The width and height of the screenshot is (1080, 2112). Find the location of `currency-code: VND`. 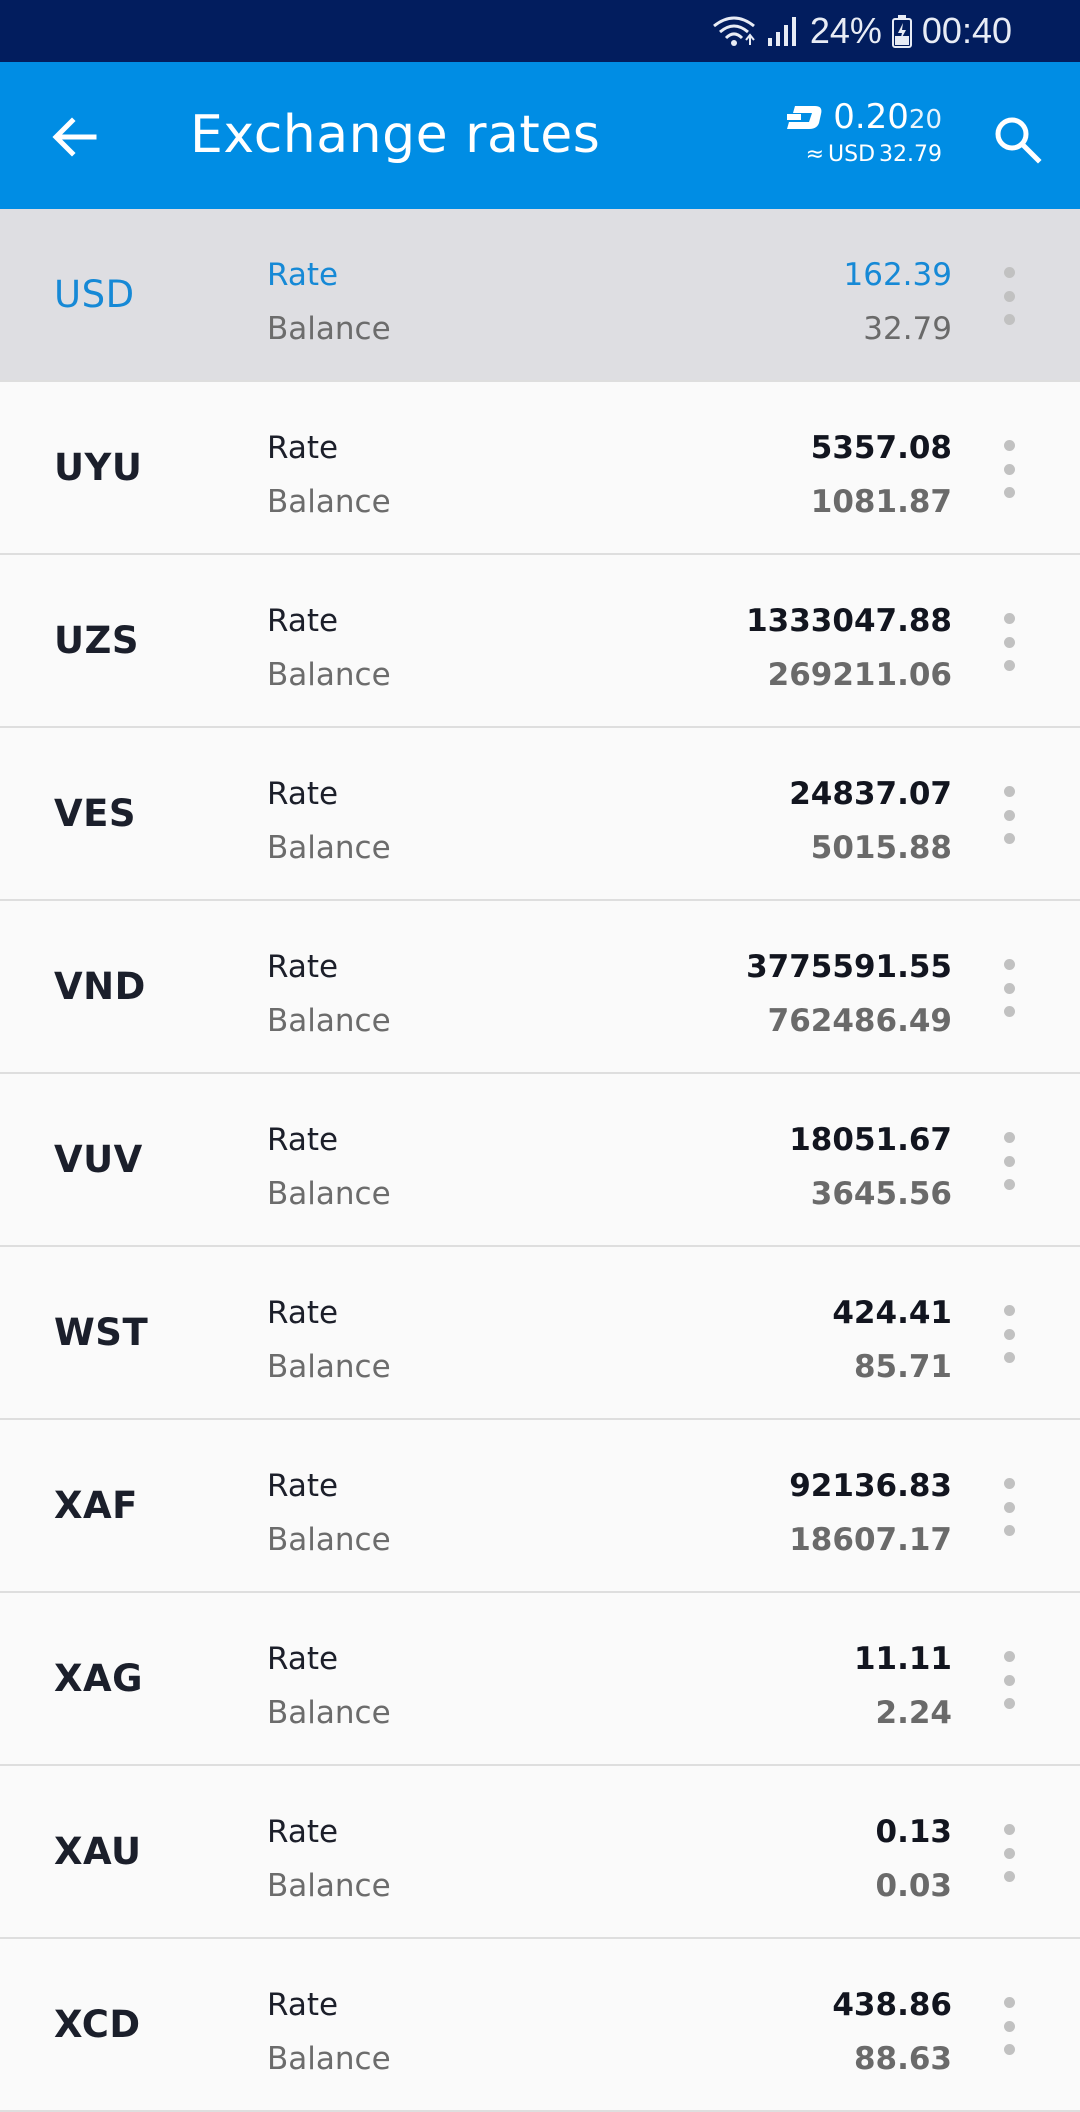

currency-code: VND is located at coordinates (100, 986).